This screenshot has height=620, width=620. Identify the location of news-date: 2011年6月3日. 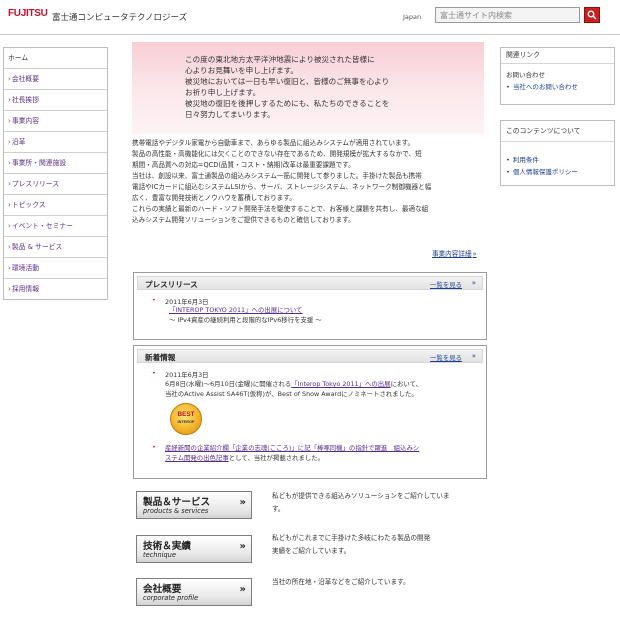
(187, 375).